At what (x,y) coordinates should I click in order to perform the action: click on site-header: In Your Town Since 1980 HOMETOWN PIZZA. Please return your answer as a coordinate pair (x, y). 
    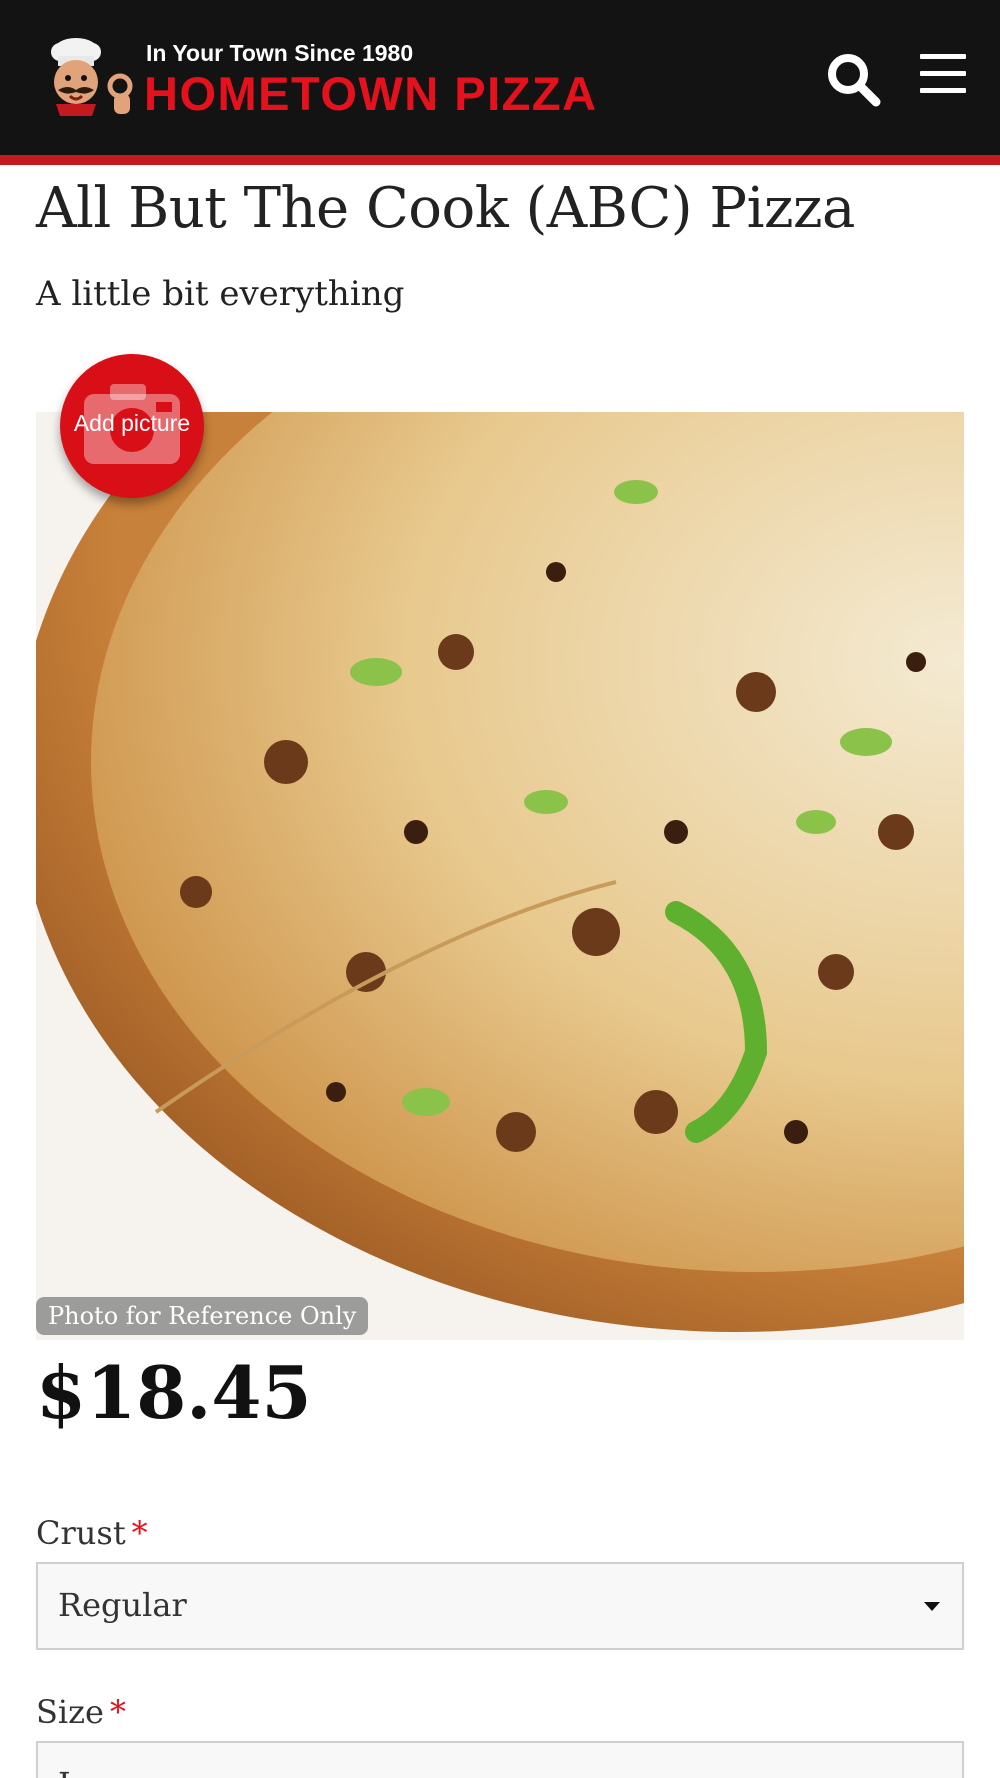
    Looking at the image, I should click on (500, 77).